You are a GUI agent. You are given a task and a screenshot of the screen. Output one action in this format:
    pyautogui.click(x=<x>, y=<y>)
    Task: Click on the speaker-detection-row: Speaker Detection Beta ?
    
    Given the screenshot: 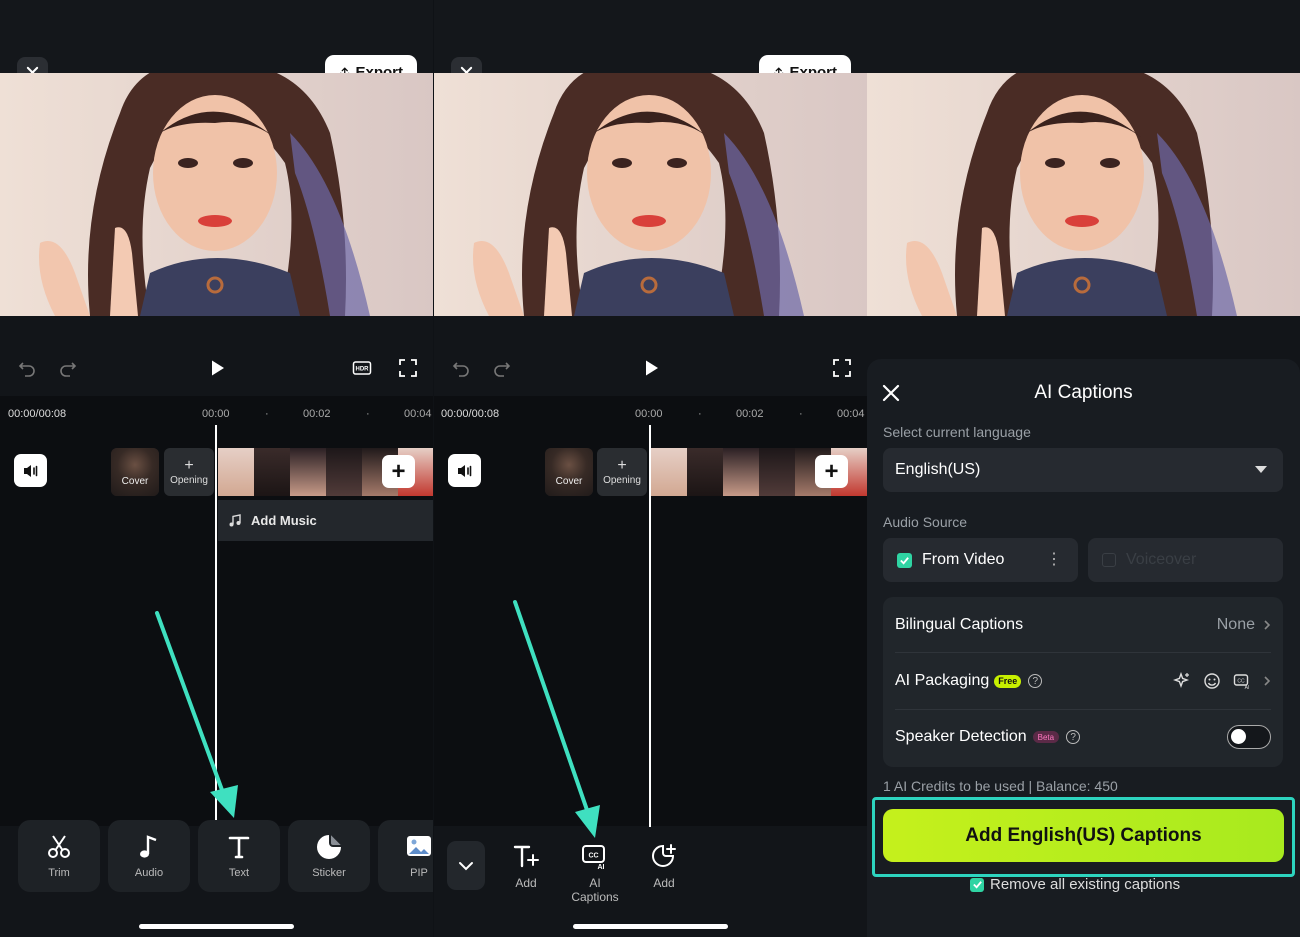 What is the action you would take?
    pyautogui.click(x=1083, y=737)
    